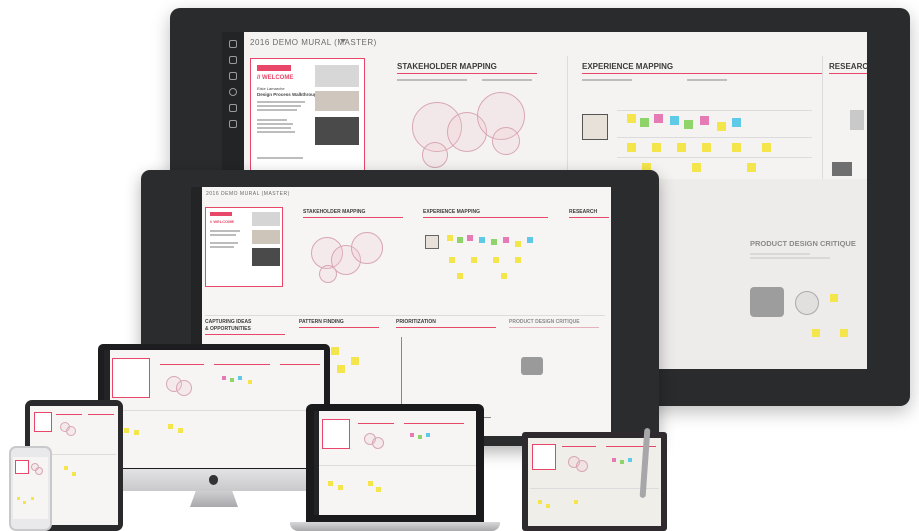  Describe the element at coordinates (343, 41) in the screenshot. I see `chevron-down-icon` at that location.